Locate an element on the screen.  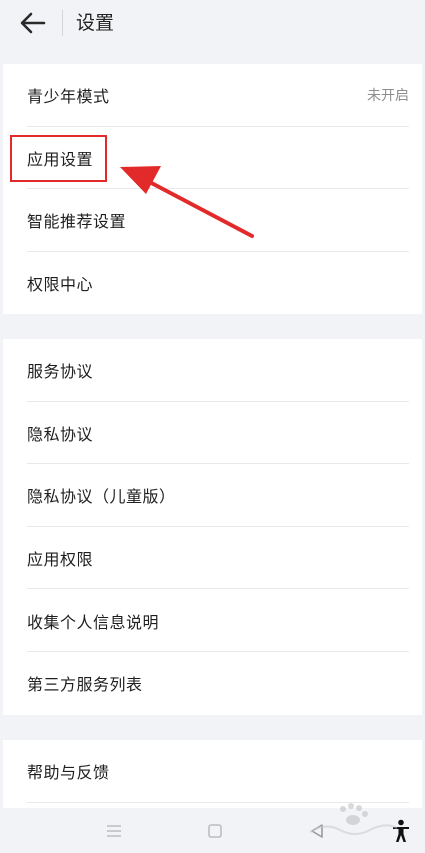
setting-row-smart-recommend: 智能推荐设置 is located at coordinates (212, 220).